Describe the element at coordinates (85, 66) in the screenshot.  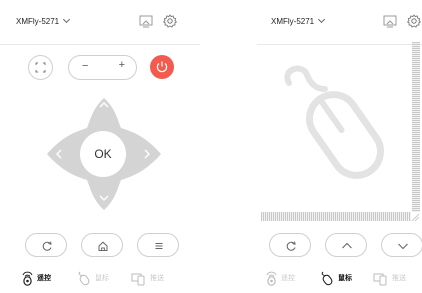
I see `volume-down-button: −` at that location.